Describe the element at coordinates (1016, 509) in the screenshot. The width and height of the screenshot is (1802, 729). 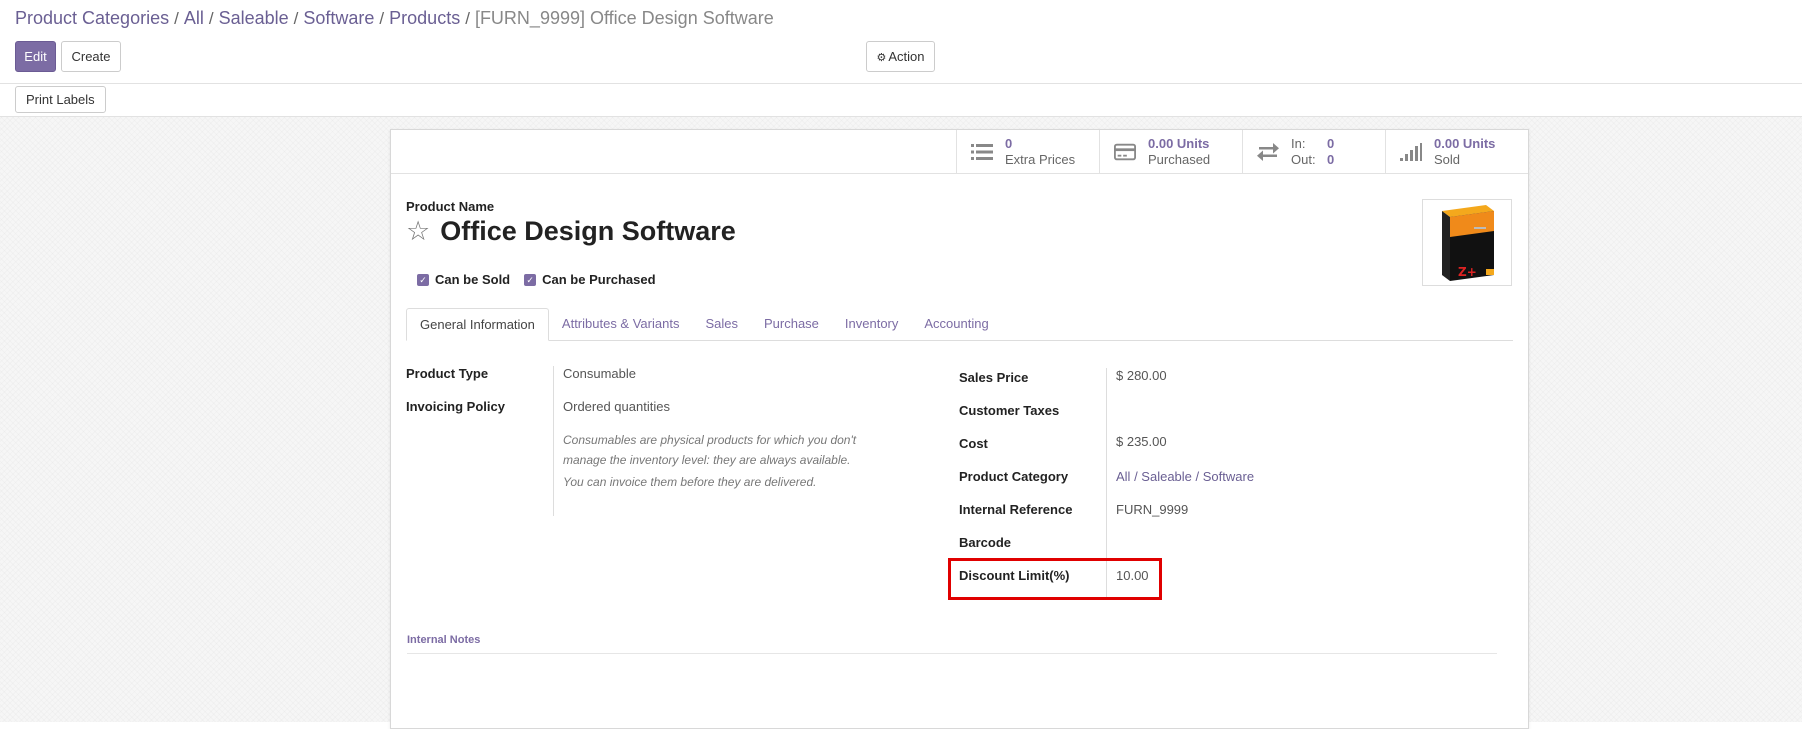
I see `internal-reference-label: Internal Reference` at that location.